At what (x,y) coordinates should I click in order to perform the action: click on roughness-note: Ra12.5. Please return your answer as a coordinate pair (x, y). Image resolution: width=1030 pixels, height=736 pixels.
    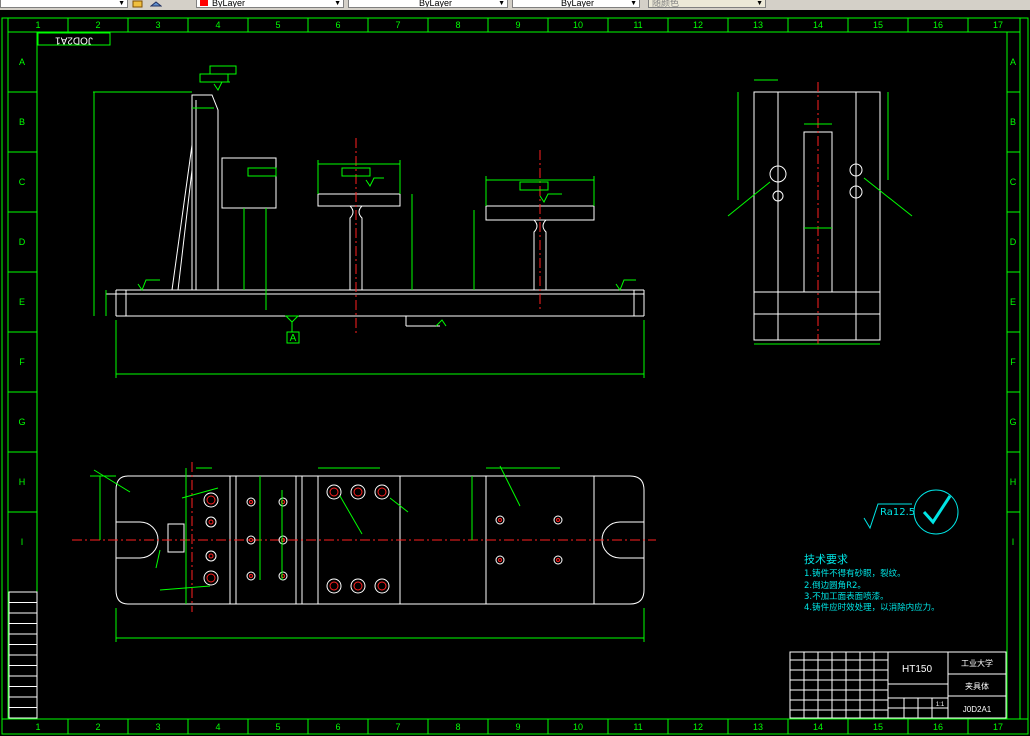
    Looking at the image, I should click on (911, 512).